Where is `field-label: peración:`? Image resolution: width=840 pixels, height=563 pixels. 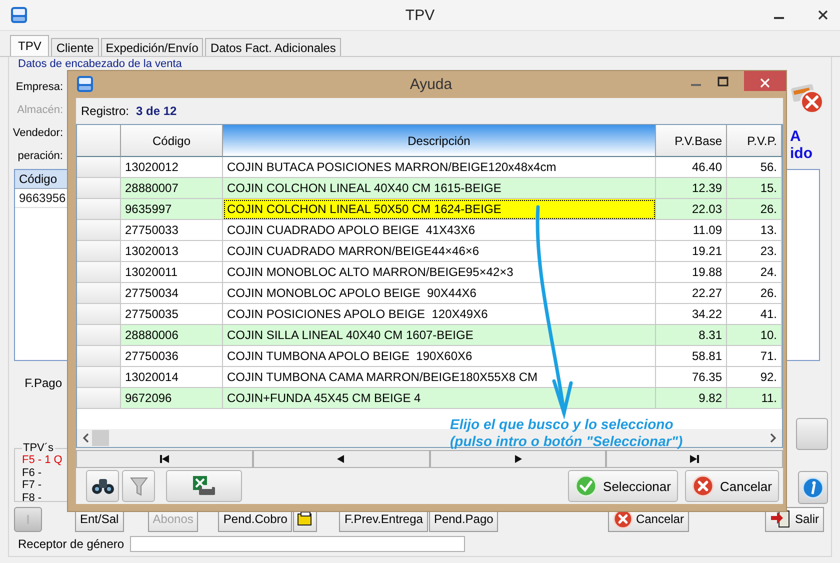
field-label: peración: is located at coordinates (41, 156).